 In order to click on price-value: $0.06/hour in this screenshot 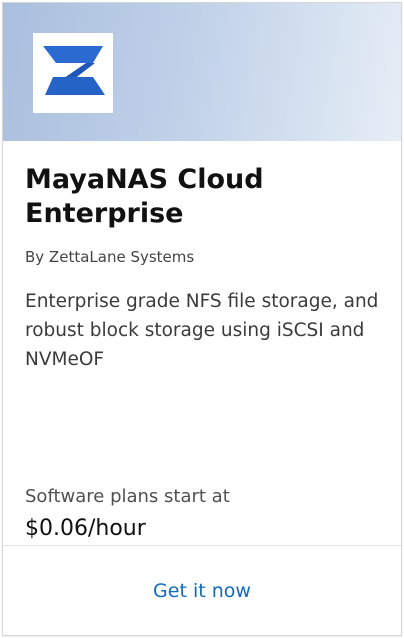, I will do `click(85, 528)`.